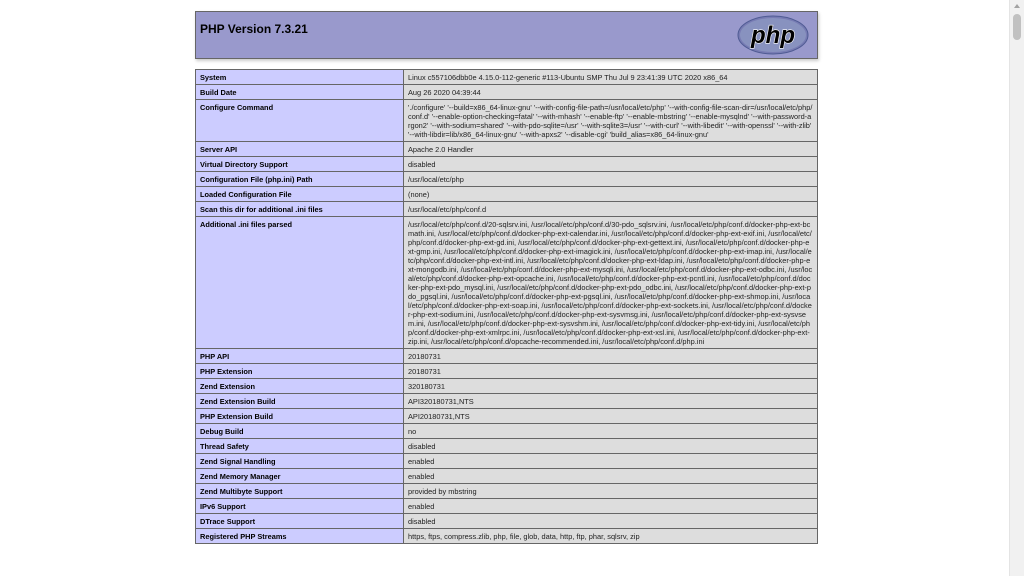 This screenshot has width=1024, height=576. Describe the element at coordinates (610, 401) in the screenshot. I see `row-value: API320180731,NTS` at that location.